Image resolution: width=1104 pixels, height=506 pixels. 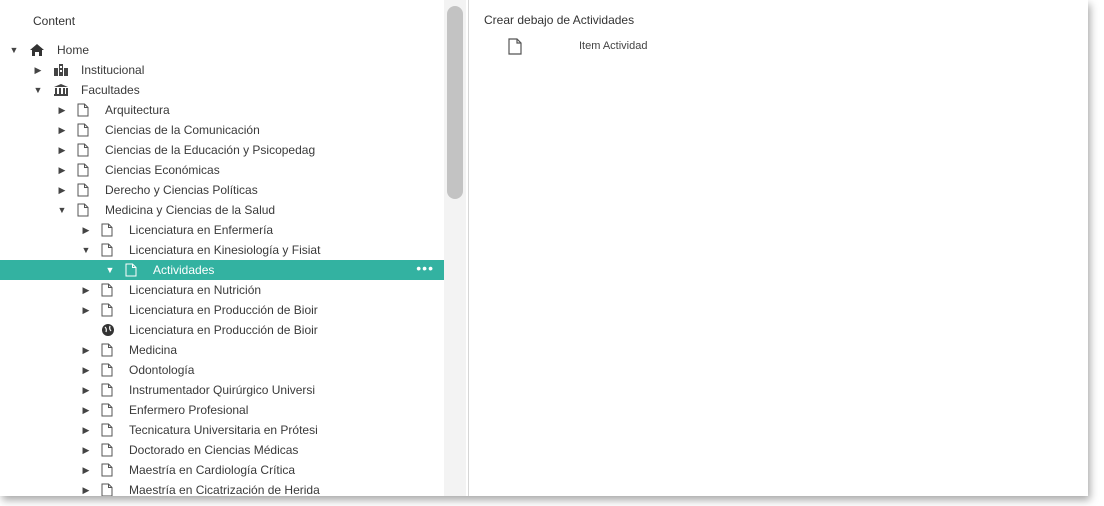 I want to click on tree-node-label: Ciencias de la Comunicación, so click(x=182, y=130).